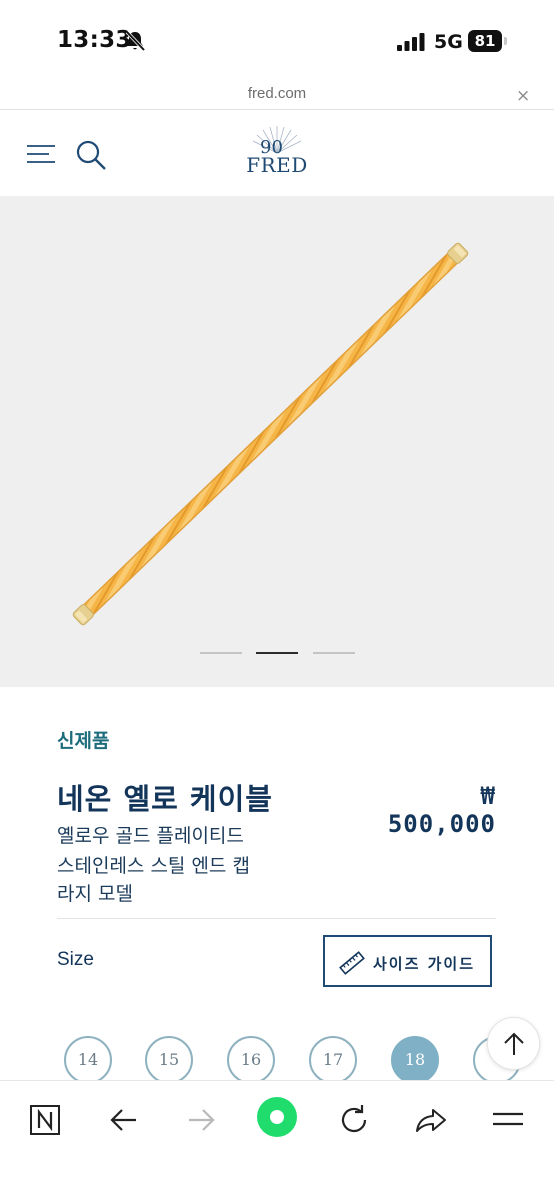 Image resolution: width=554 pixels, height=1200 pixels. I want to click on ruler-icon, so click(352, 963).